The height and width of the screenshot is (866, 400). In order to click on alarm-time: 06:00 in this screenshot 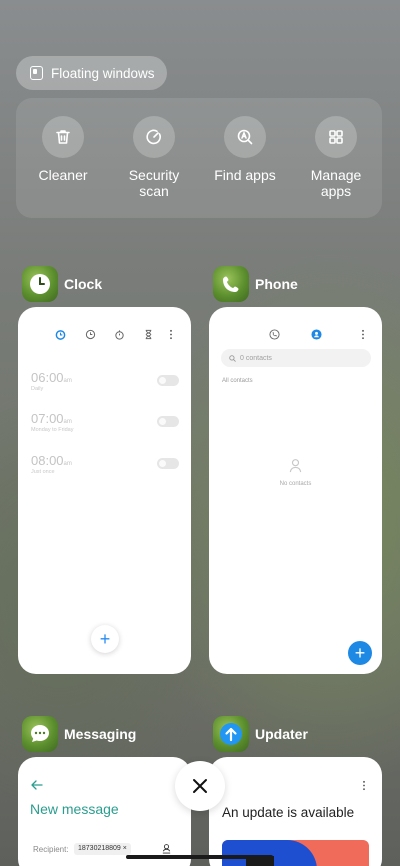, I will do `click(47, 377)`.